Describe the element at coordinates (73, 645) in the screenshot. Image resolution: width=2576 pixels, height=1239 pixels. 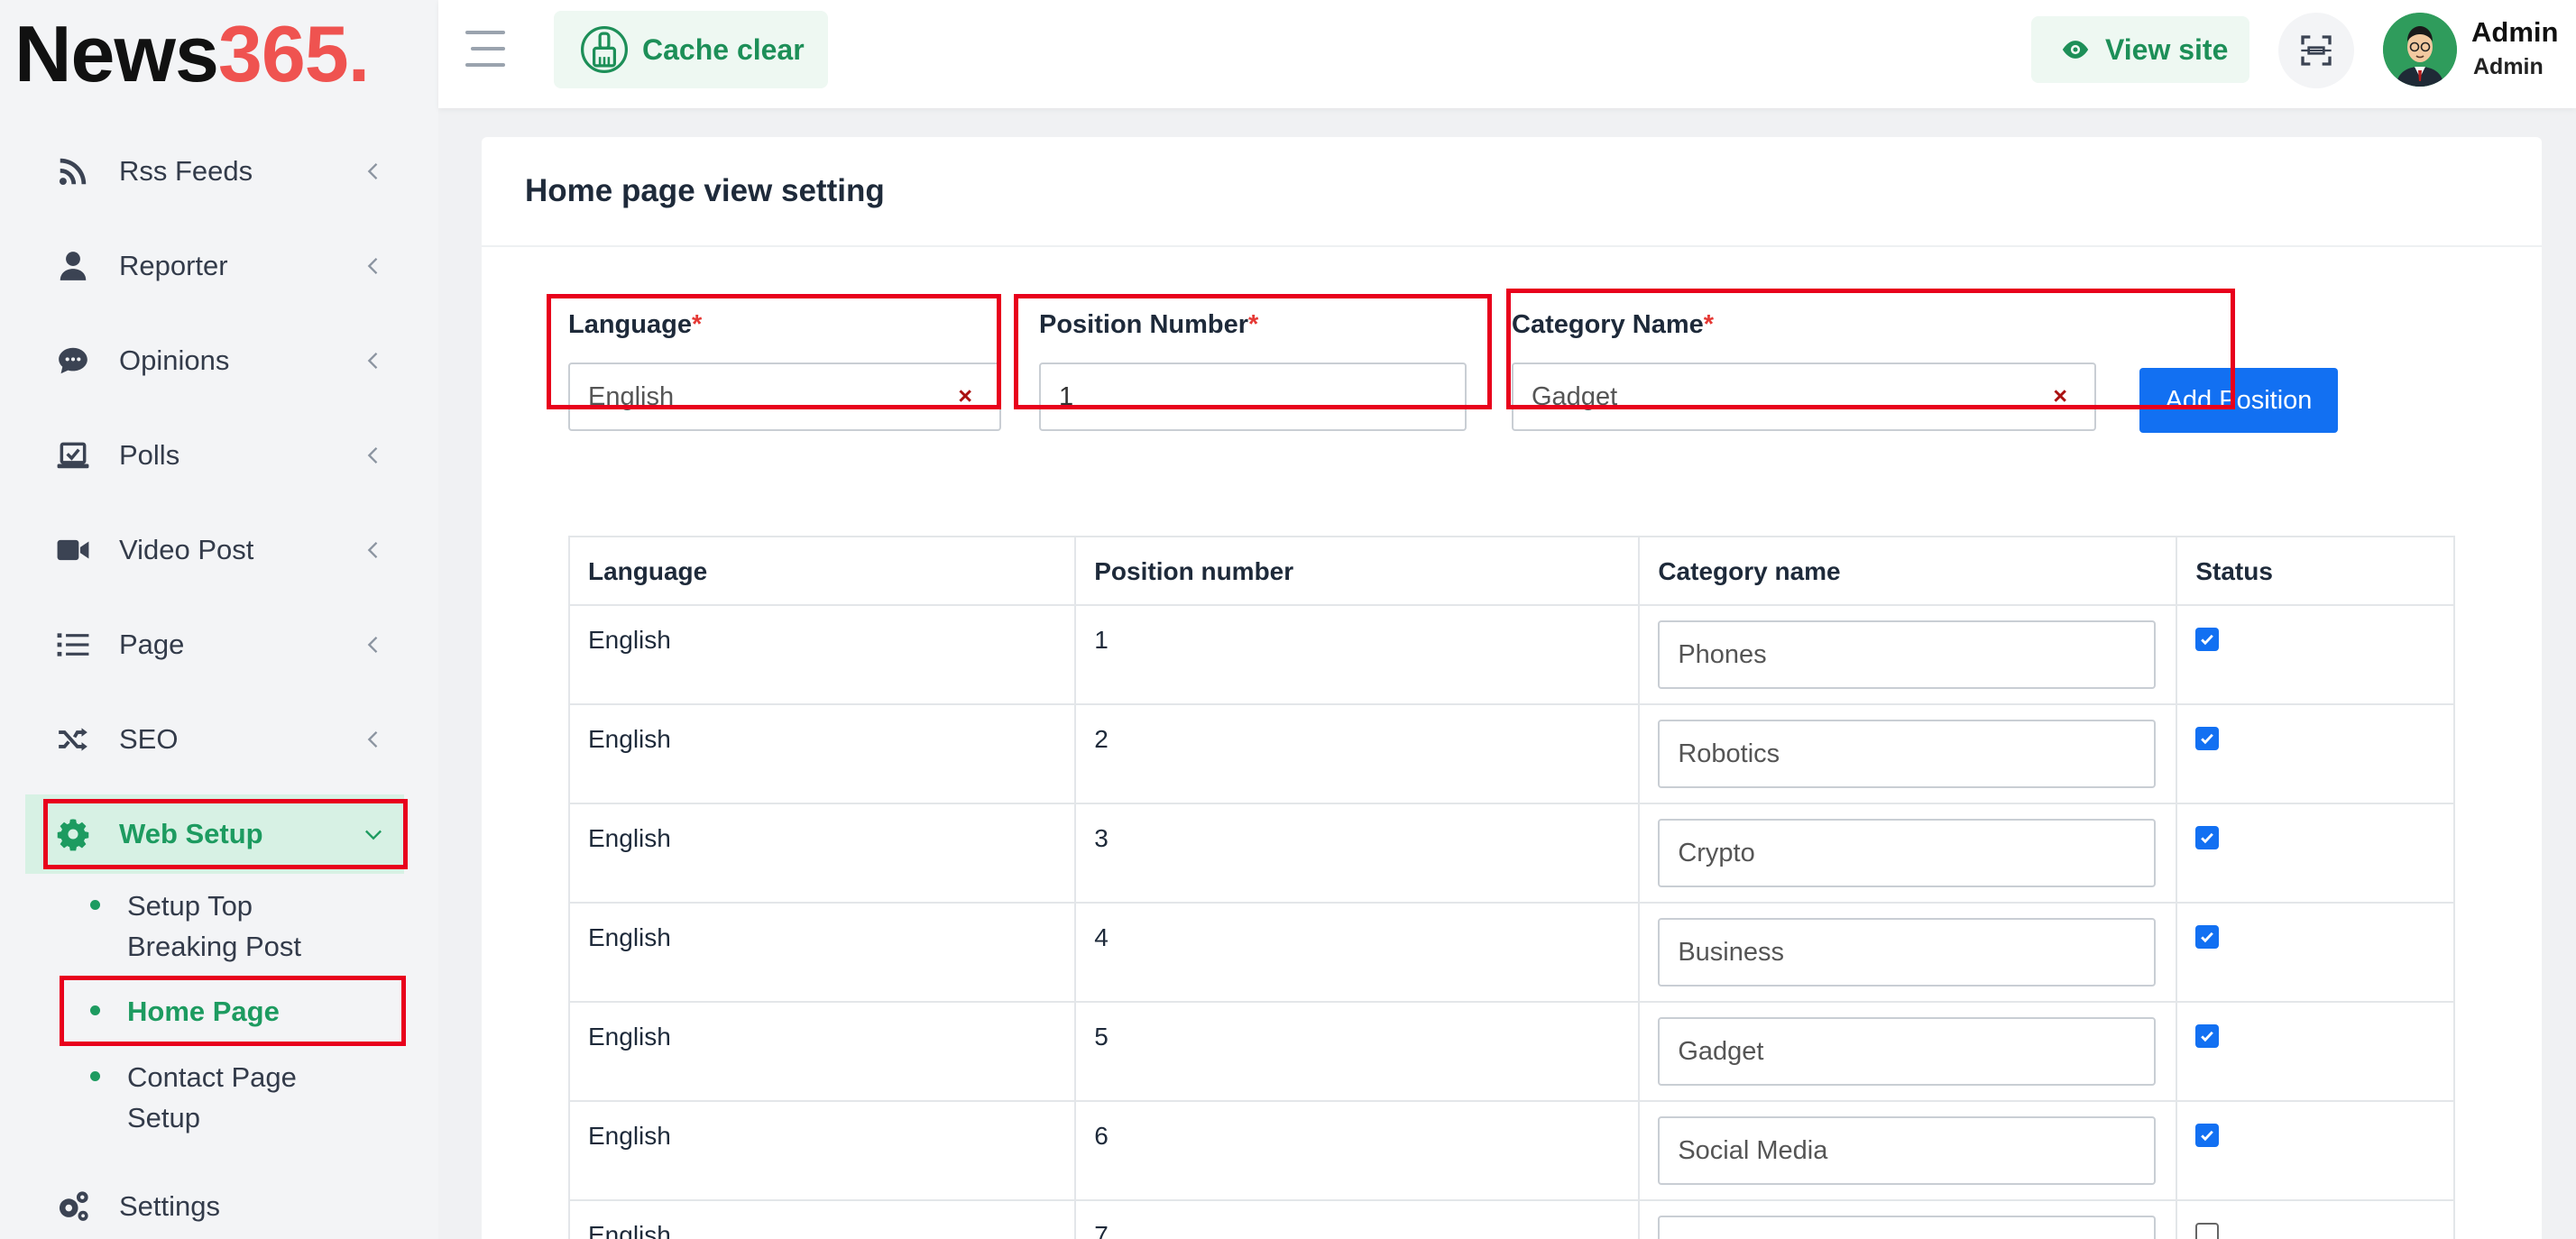
I see `list-icon` at that location.